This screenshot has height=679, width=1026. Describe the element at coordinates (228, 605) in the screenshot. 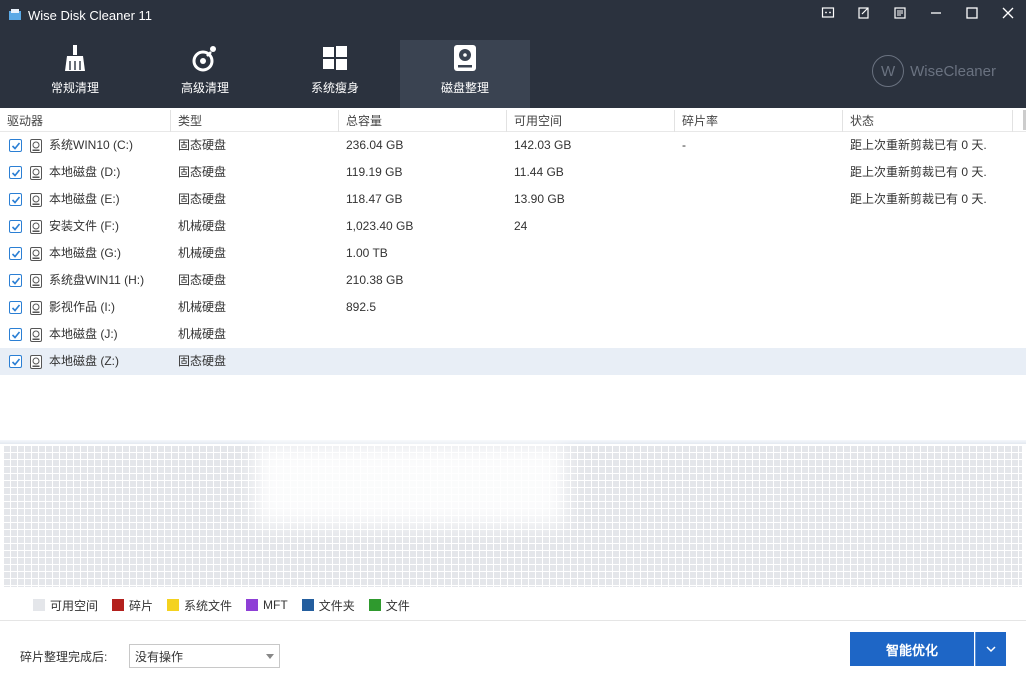

I see `map-legend: 可用空间 碎片 系统文件 MFT 文件夹 文件` at that location.